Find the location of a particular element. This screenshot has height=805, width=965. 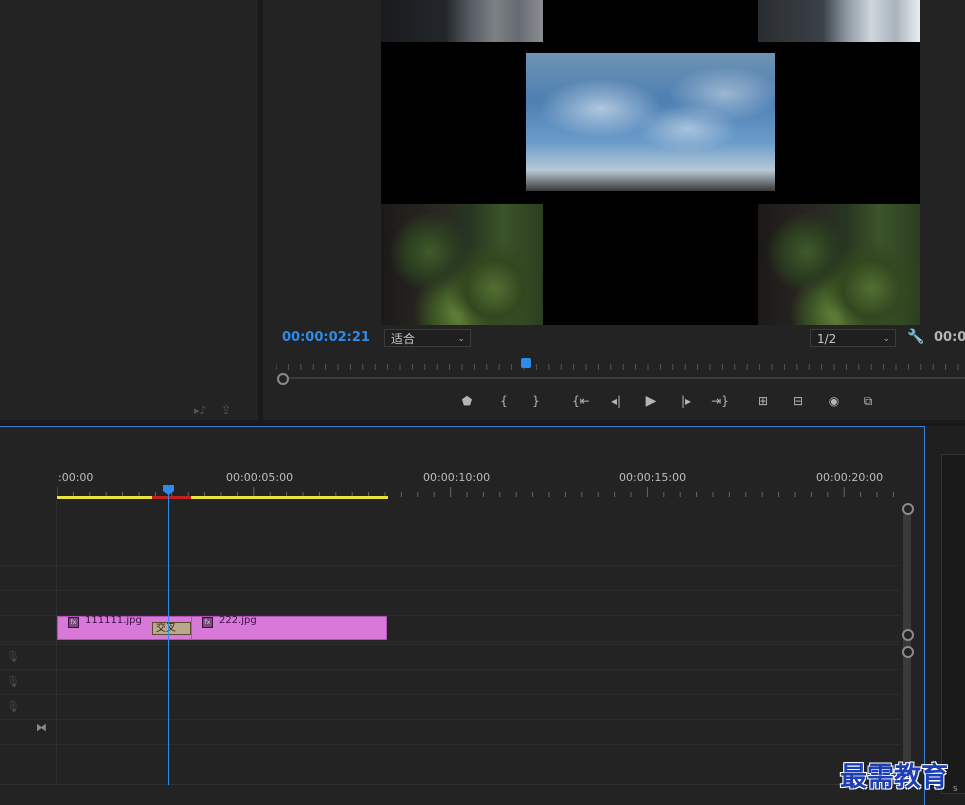

monitor-zoom-bar is located at coordinates (625, 378).